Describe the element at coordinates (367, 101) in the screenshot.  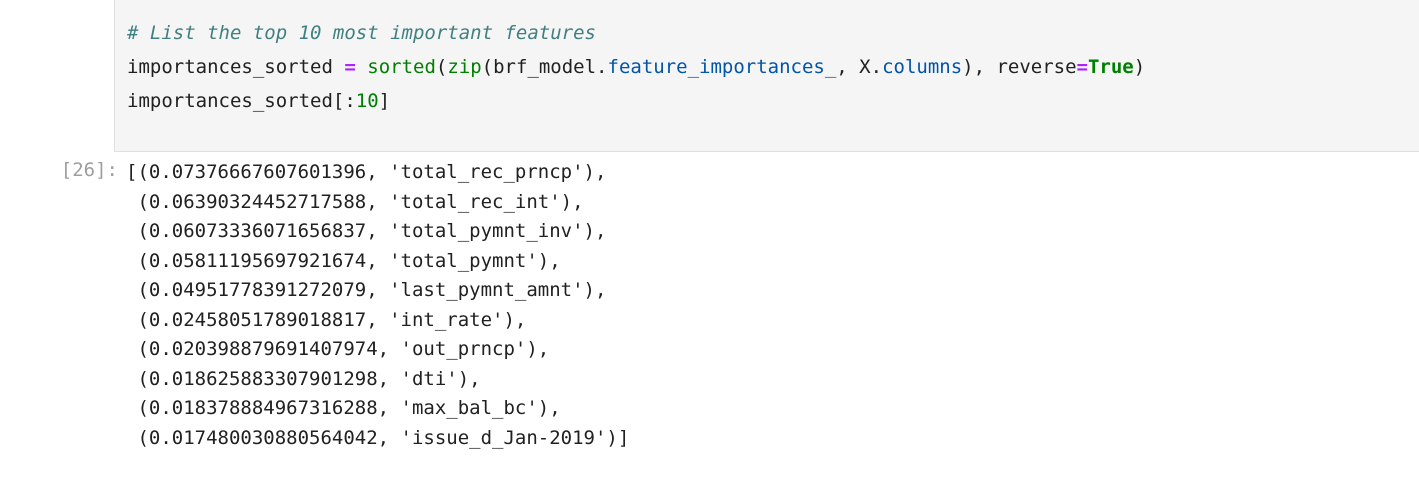
I see `code-token-number: 10` at that location.